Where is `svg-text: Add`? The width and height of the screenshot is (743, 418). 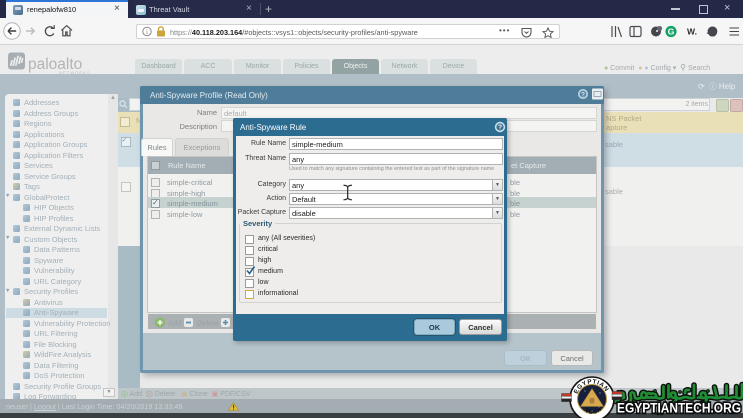 svg-text: Add is located at coordinates (174, 322).